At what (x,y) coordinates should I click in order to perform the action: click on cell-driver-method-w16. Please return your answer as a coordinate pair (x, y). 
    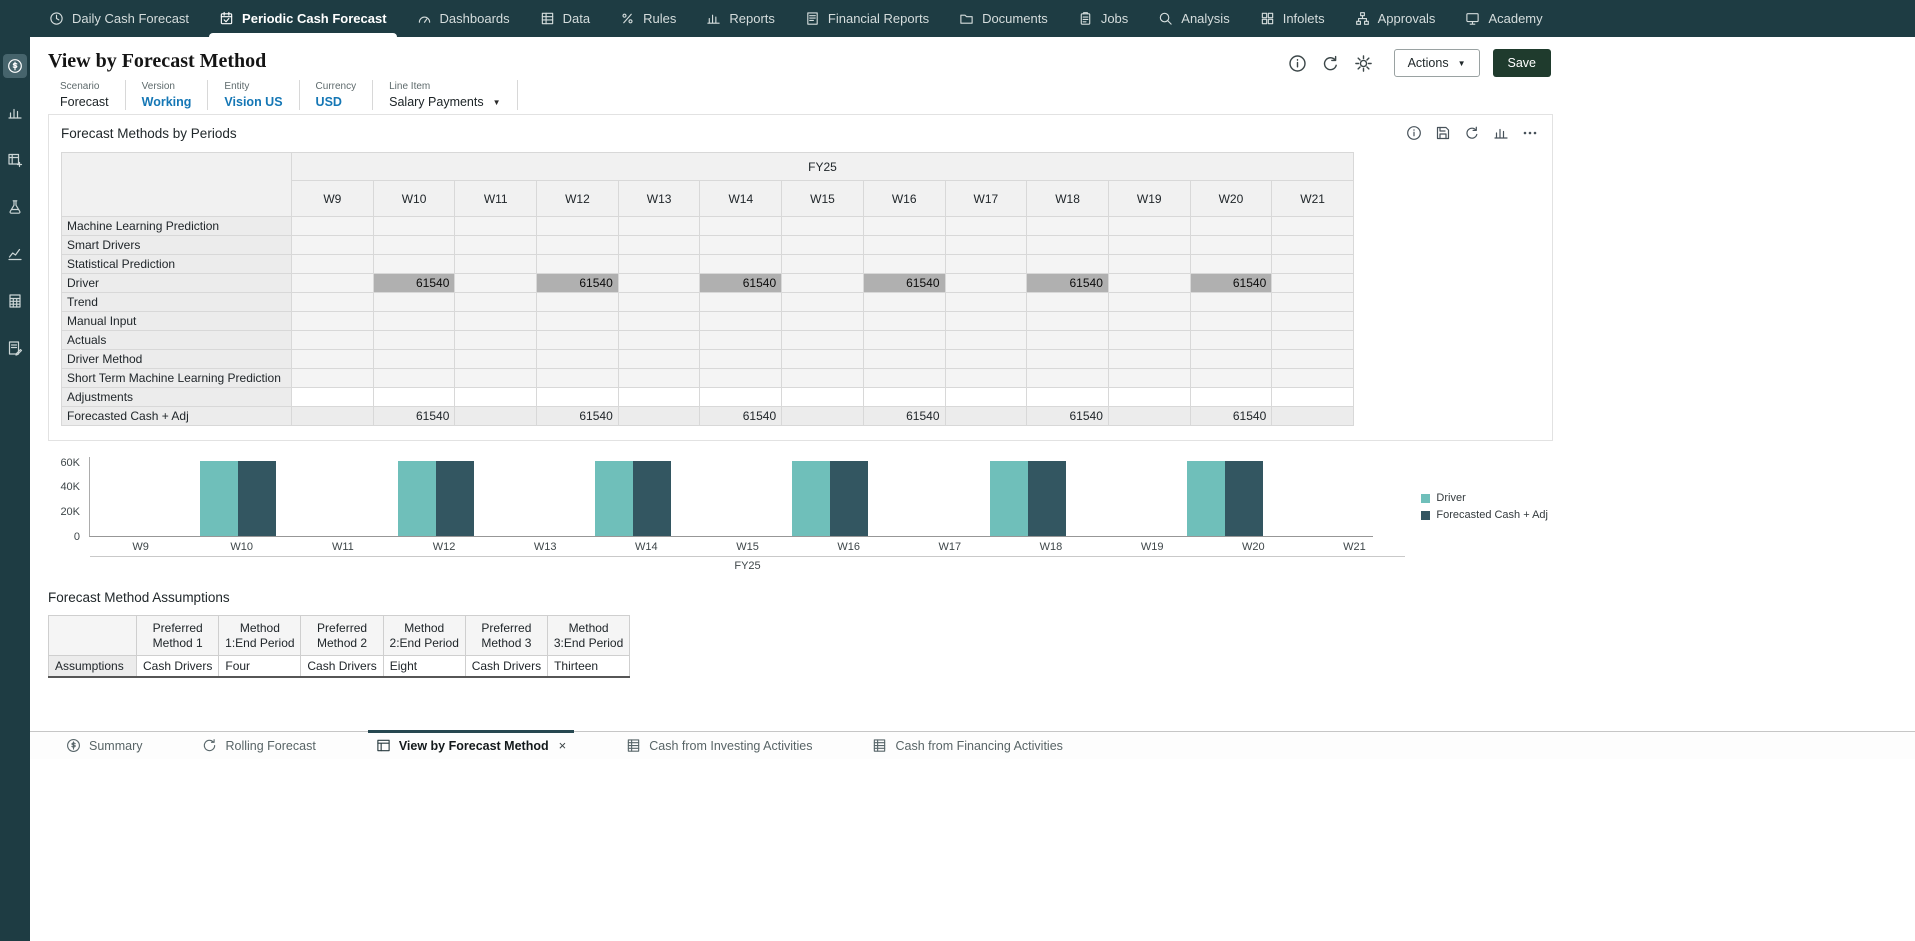
    Looking at the image, I should click on (904, 359).